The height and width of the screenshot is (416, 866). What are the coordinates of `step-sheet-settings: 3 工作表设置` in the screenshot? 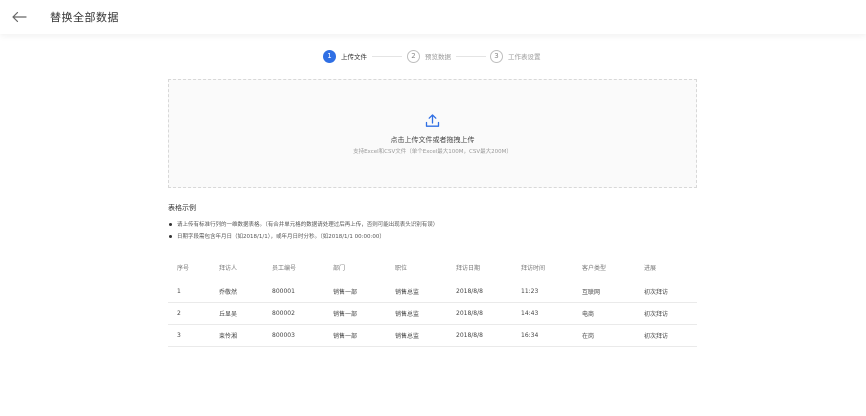 It's located at (515, 56).